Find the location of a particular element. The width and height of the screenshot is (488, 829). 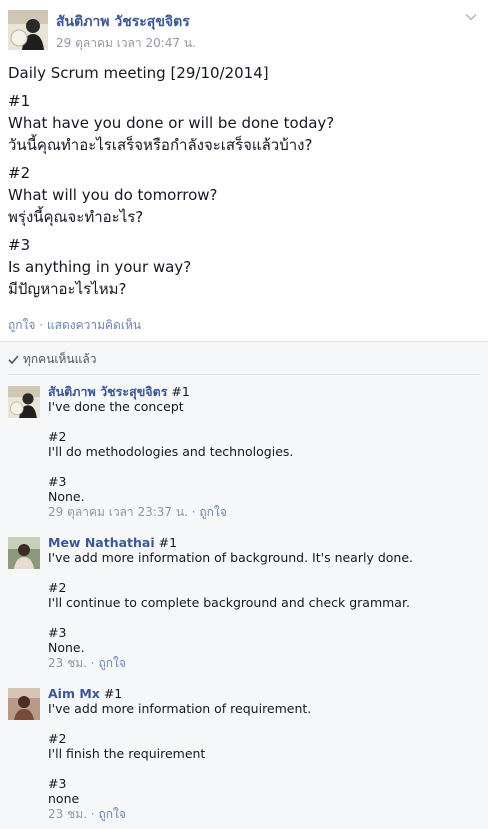

comment-text: I've done the concept is located at coordinates (116, 406).